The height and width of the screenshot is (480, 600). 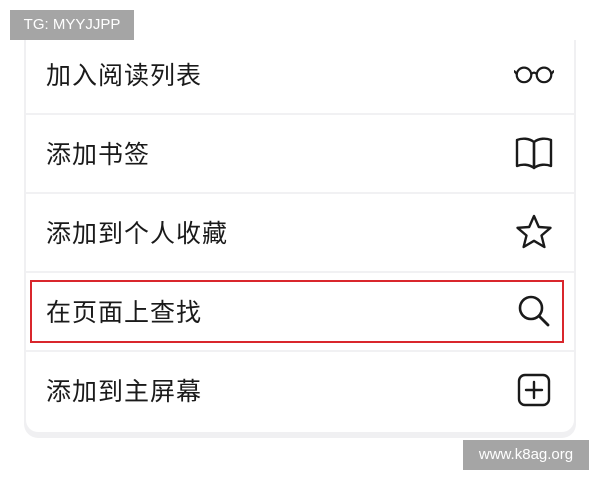 What do you see at coordinates (526, 455) in the screenshot?
I see `watermark-bottom-right: www.k8ag.org` at bounding box center [526, 455].